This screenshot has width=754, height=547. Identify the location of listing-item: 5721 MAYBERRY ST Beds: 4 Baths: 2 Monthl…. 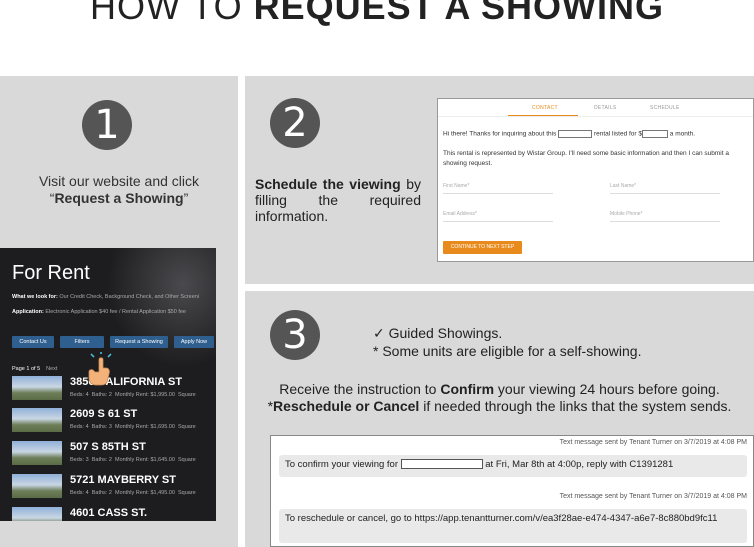
(114, 487).